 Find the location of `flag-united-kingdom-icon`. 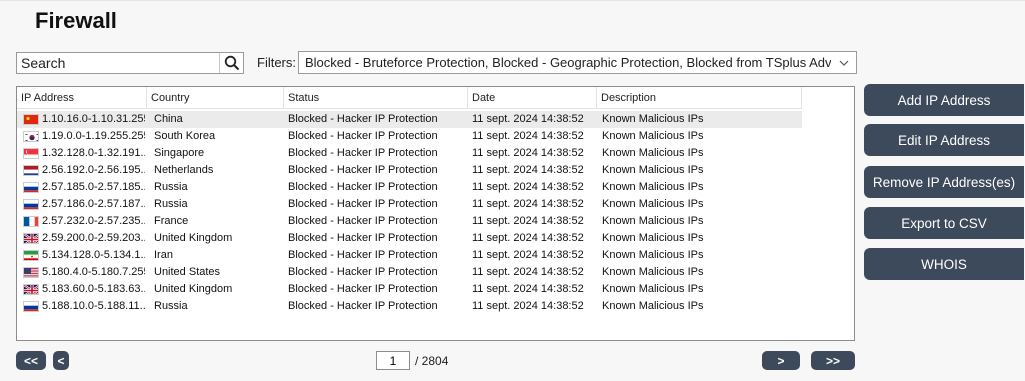

flag-united-kingdom-icon is located at coordinates (31, 238).